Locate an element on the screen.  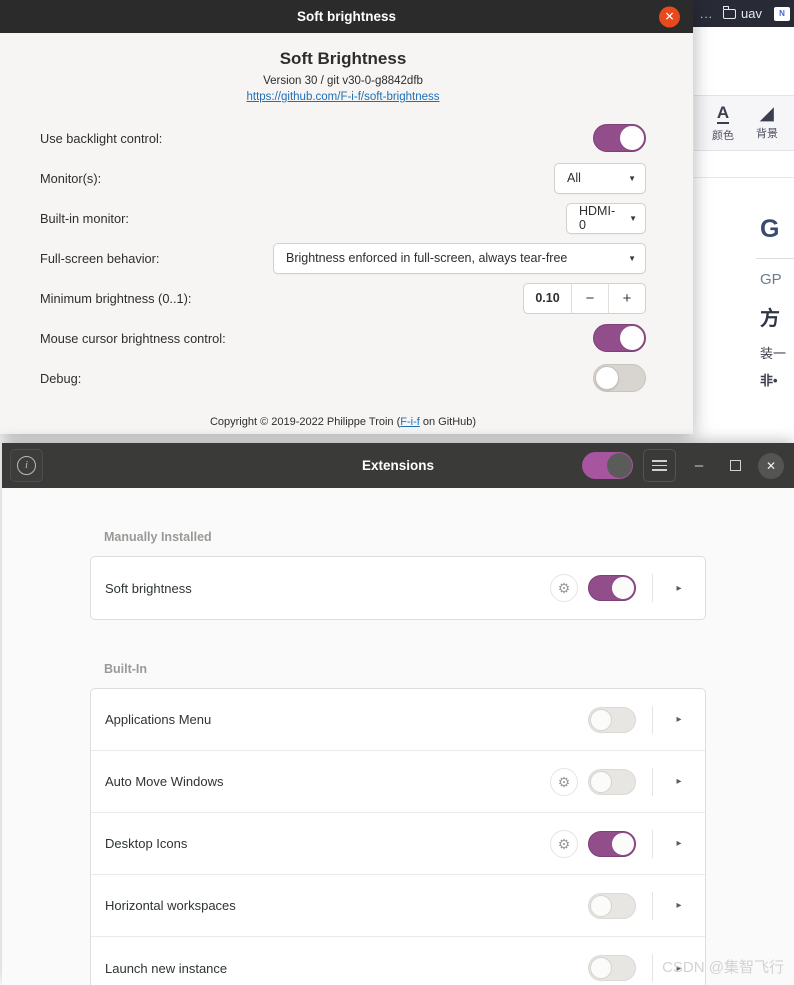
toggle-extension-applications-menu is located at coordinates (612, 719).